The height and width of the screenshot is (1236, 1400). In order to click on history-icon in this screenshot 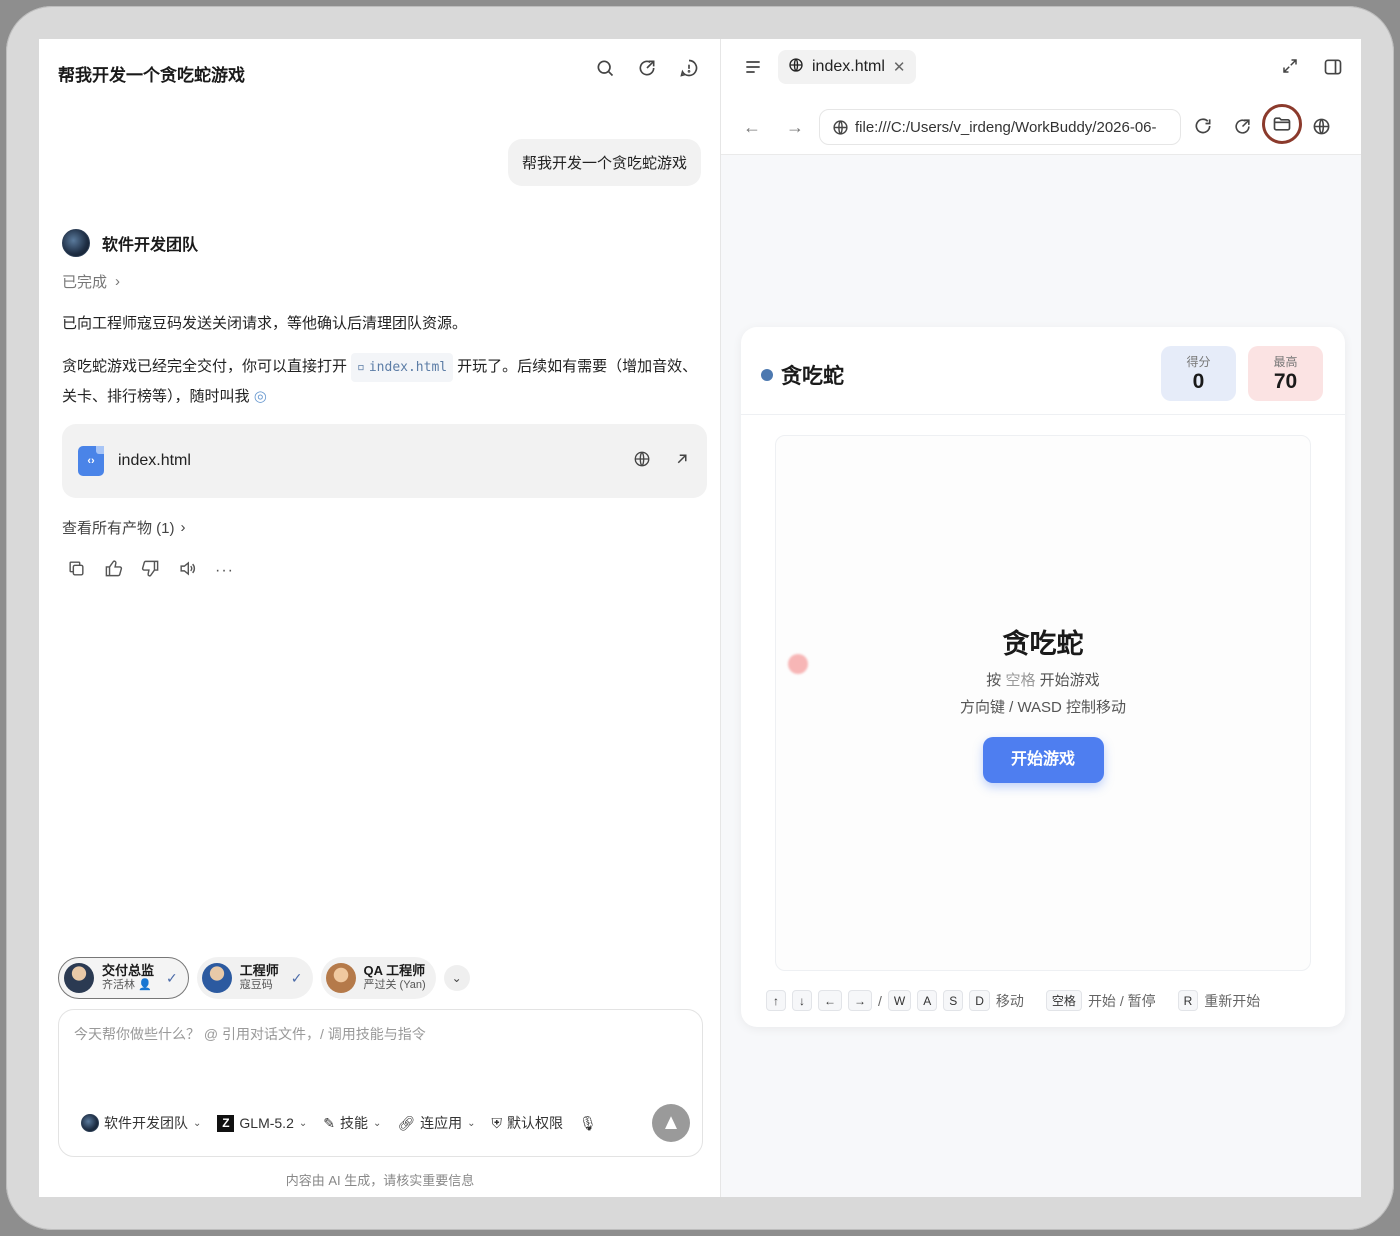, I will do `click(689, 68)`.